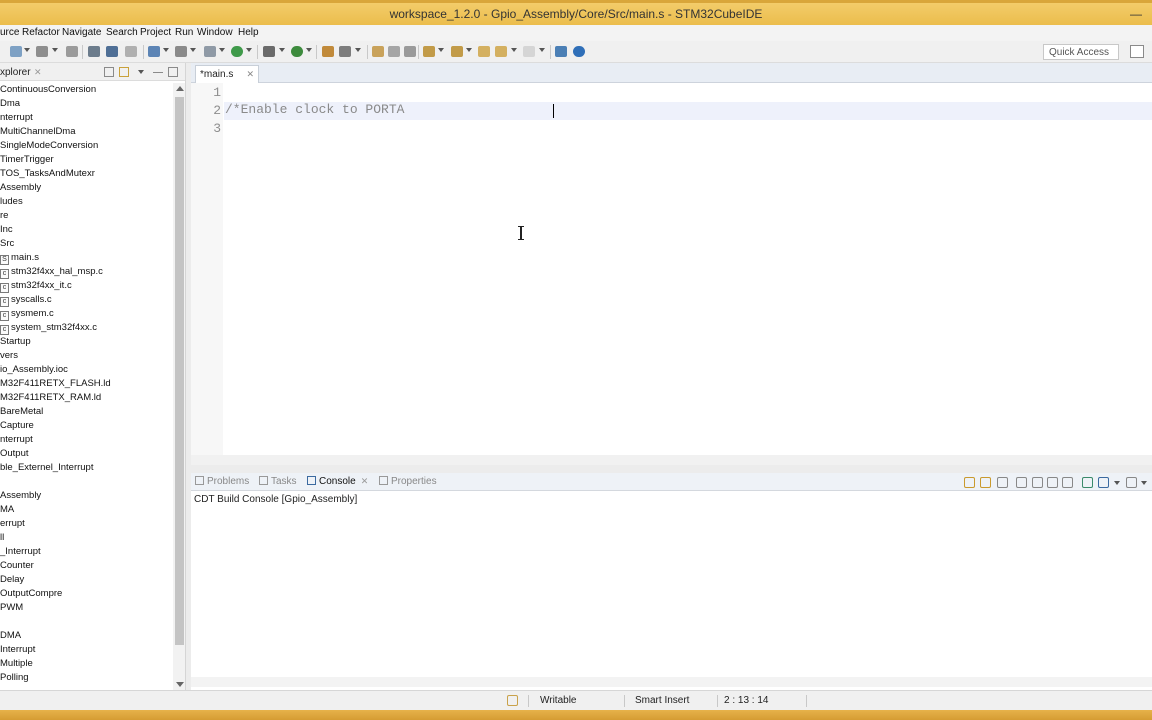 This screenshot has width=1152, height=720. I want to click on tree-item: errupt, so click(12, 525).